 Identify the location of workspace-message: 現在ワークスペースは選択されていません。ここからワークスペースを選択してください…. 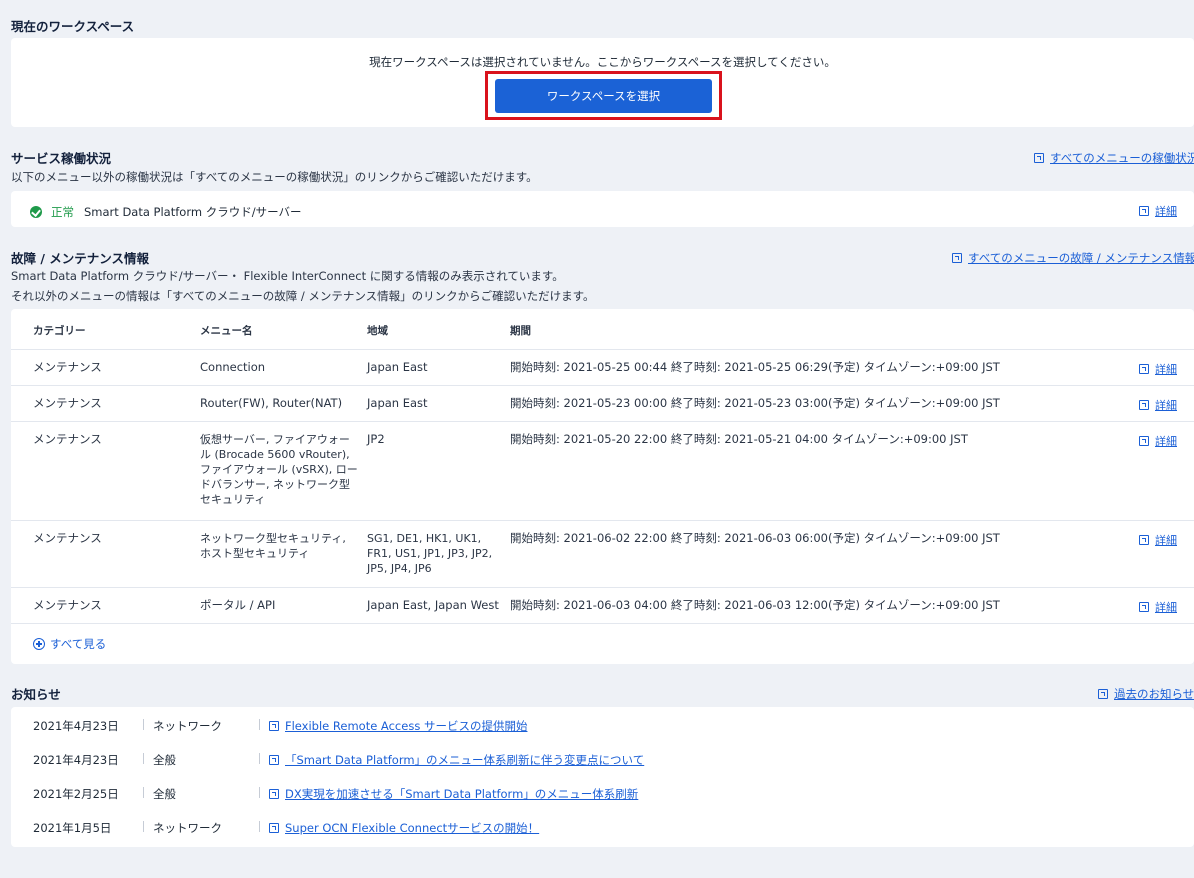
(602, 62).